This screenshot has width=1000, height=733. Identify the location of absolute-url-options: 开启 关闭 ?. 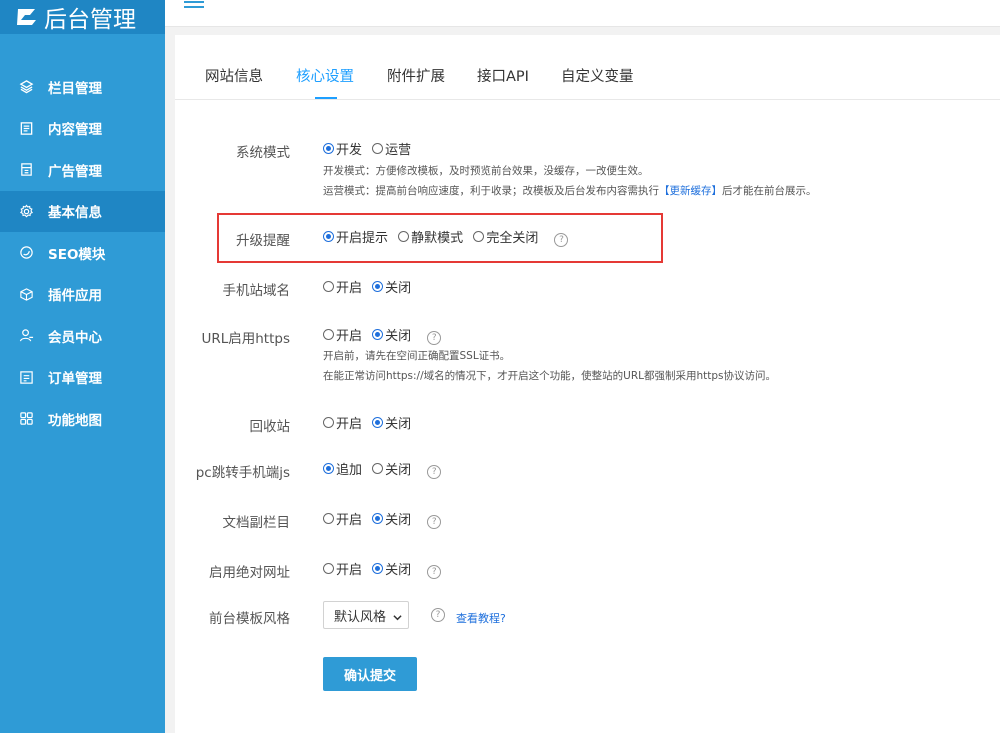
(382, 569).